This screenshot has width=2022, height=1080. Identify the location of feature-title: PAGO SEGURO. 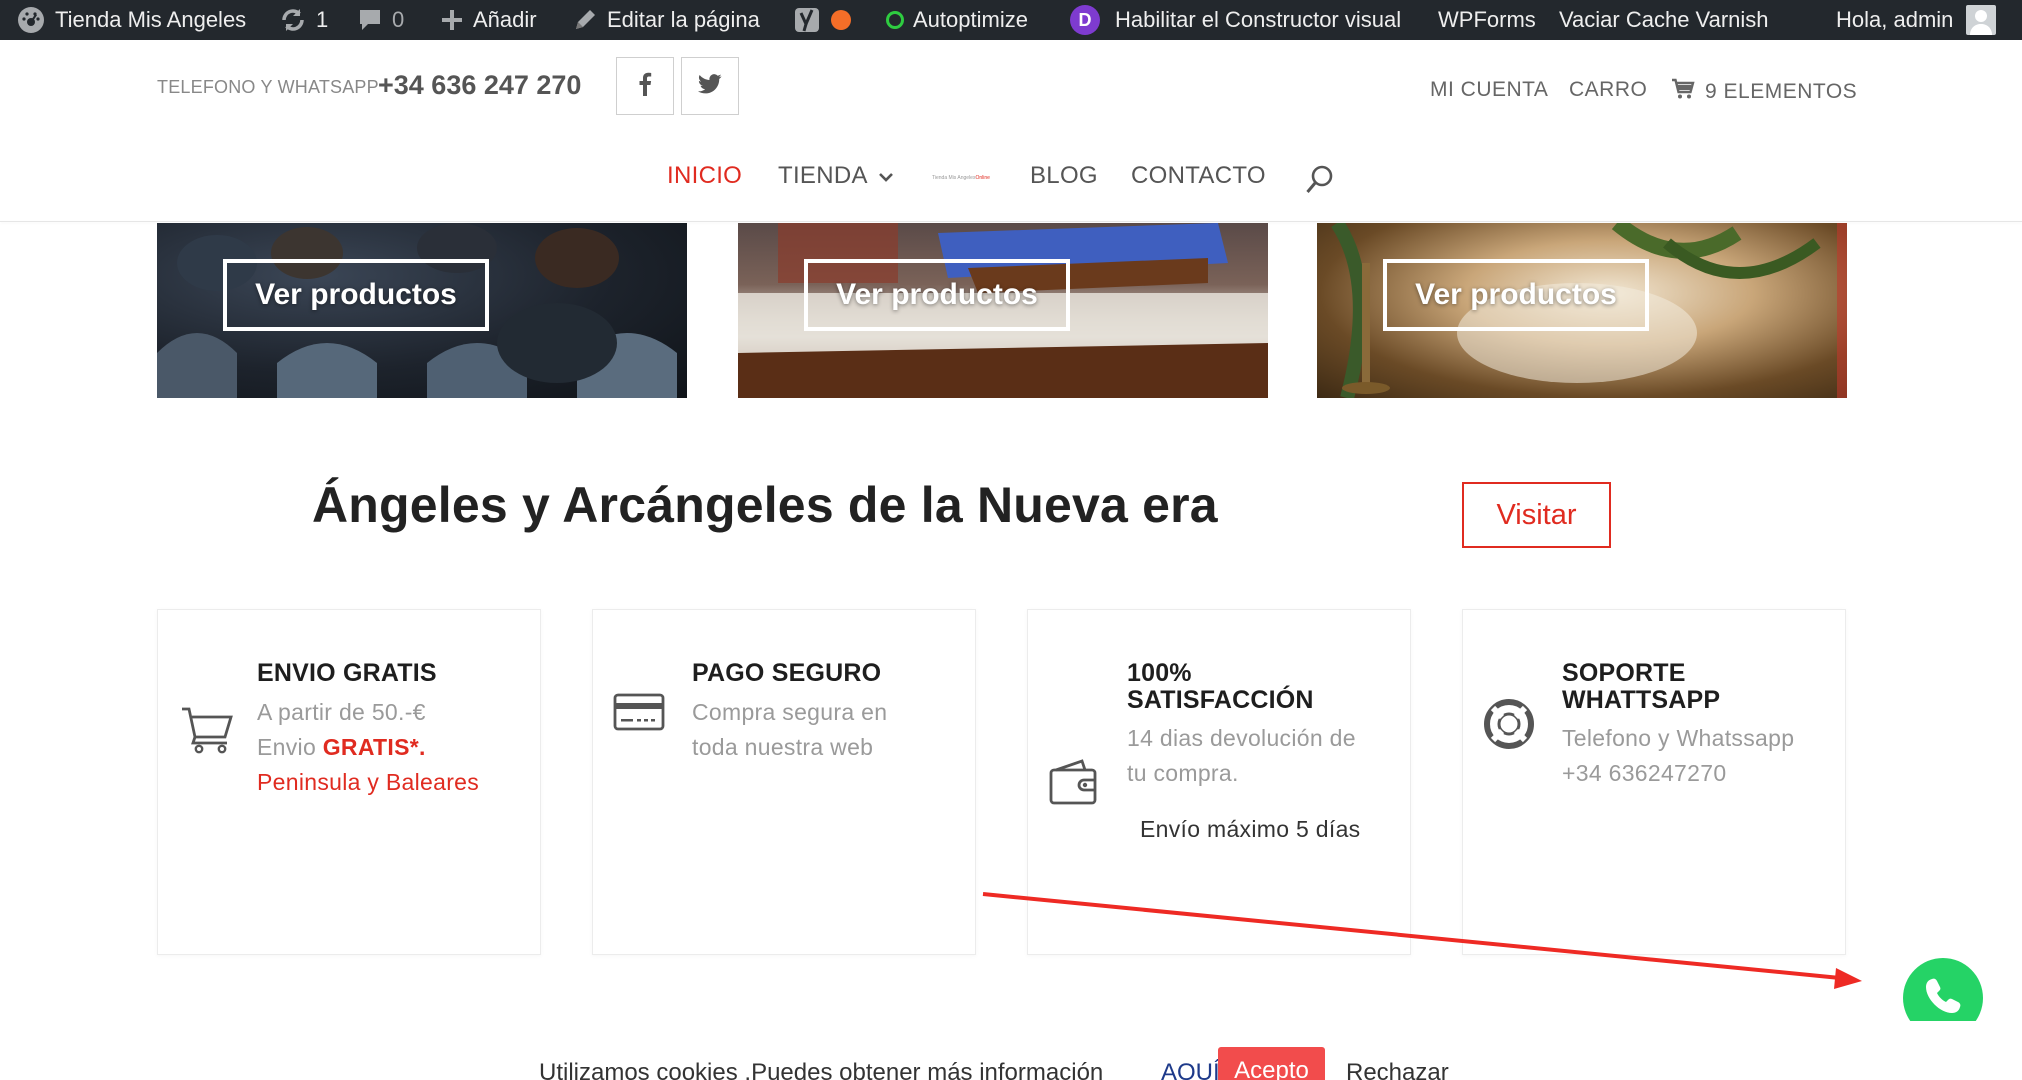
(787, 673).